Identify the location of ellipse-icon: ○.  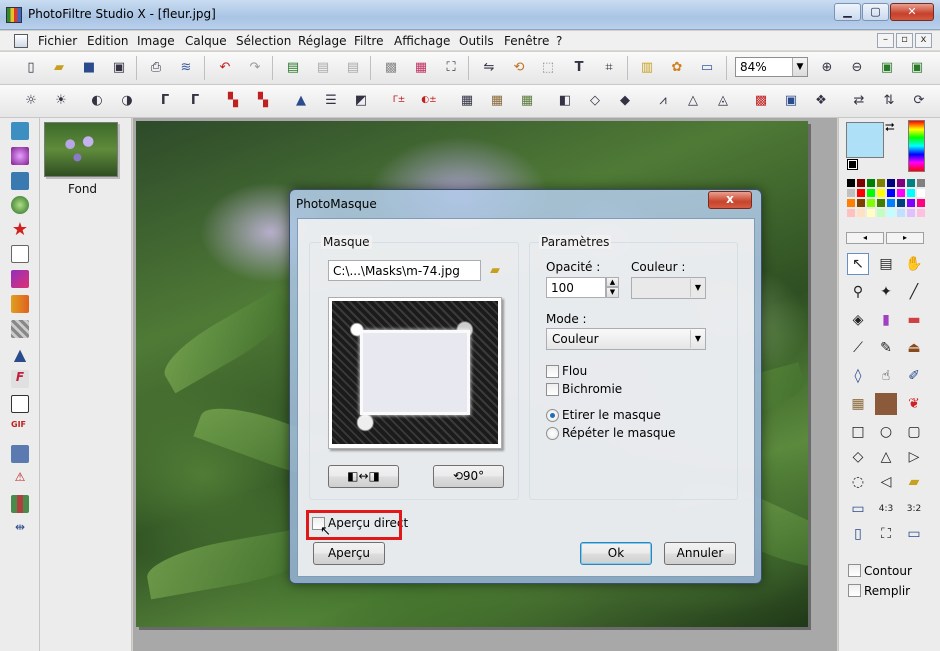
(886, 432).